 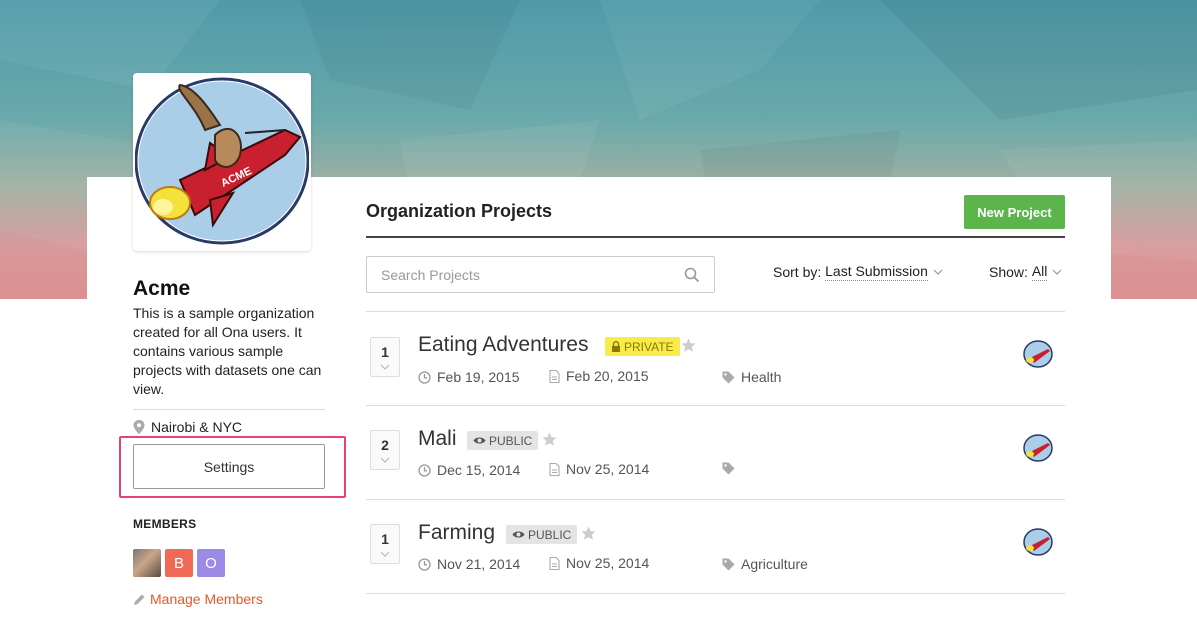 I want to click on project-name: Mali, so click(x=437, y=439).